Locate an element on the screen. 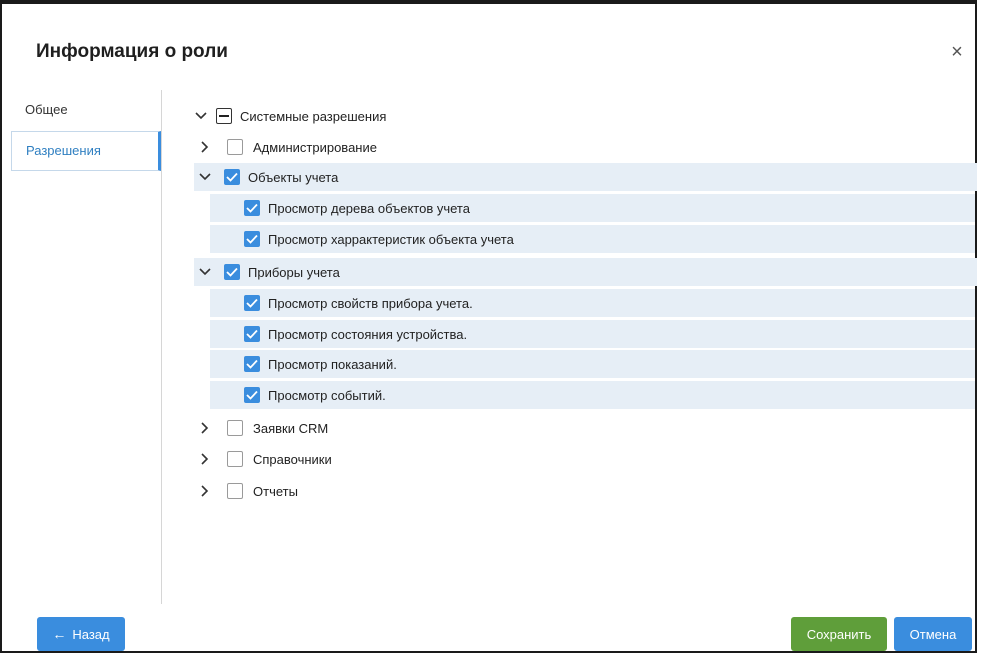 The height and width of the screenshot is (657, 981). tree-node-label: Заявки CRM is located at coordinates (291, 428).